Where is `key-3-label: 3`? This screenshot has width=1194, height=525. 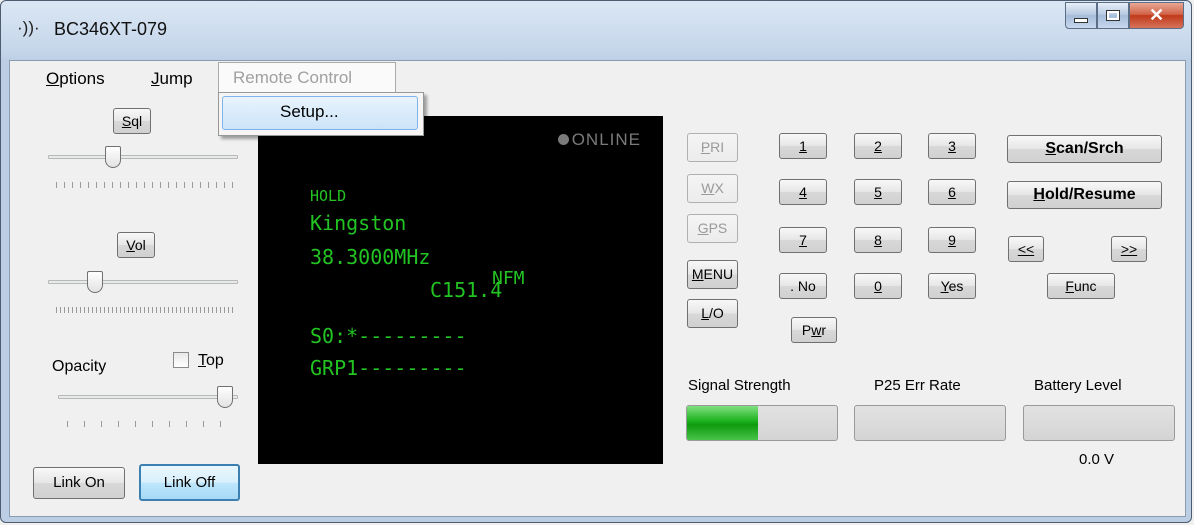 key-3-label: 3 is located at coordinates (952, 146).